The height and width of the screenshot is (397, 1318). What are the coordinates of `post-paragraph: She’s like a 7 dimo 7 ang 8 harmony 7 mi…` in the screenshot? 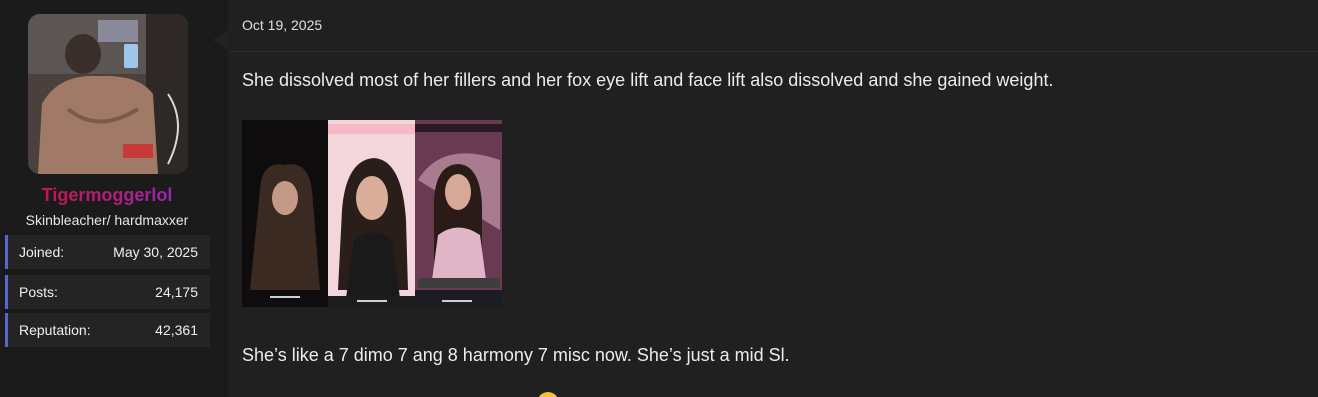 It's located at (516, 355).